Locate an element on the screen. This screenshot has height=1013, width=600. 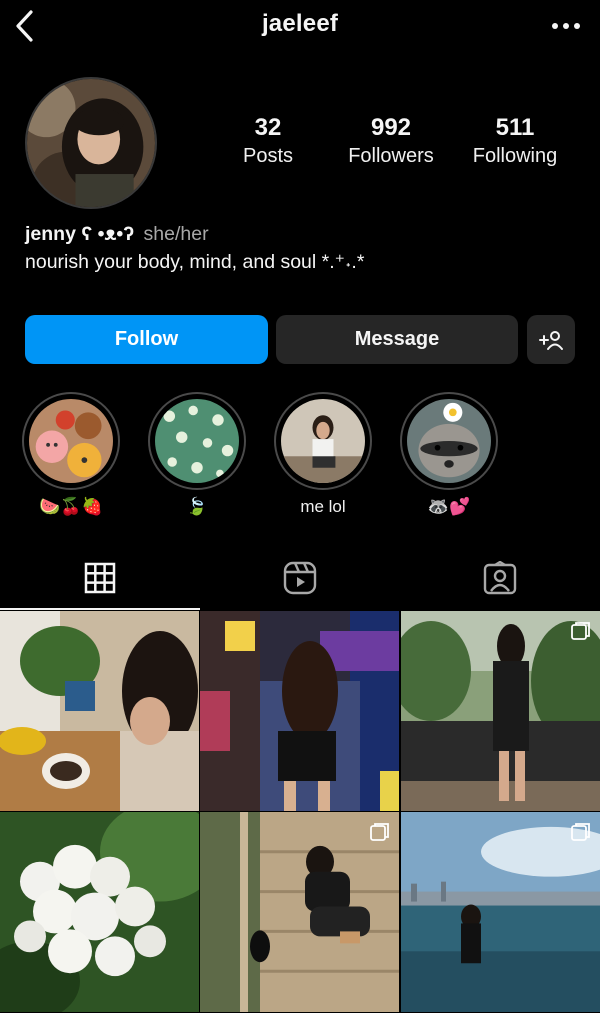
tab-reels is located at coordinates (300, 578).